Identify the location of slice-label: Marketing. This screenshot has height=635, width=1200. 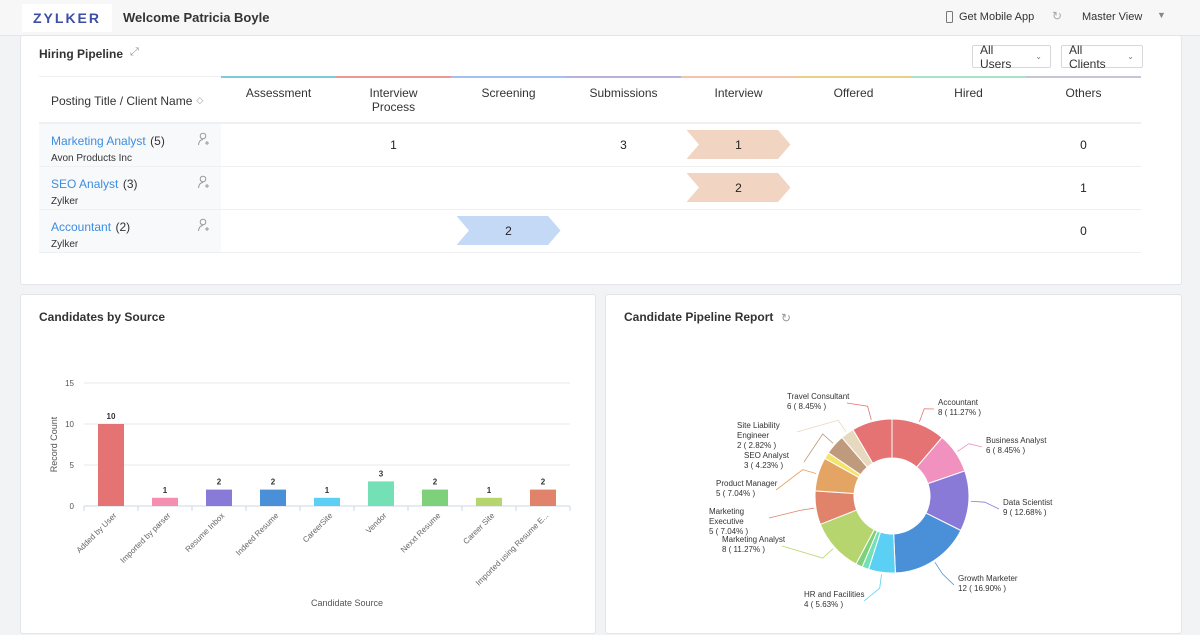
(726, 511).